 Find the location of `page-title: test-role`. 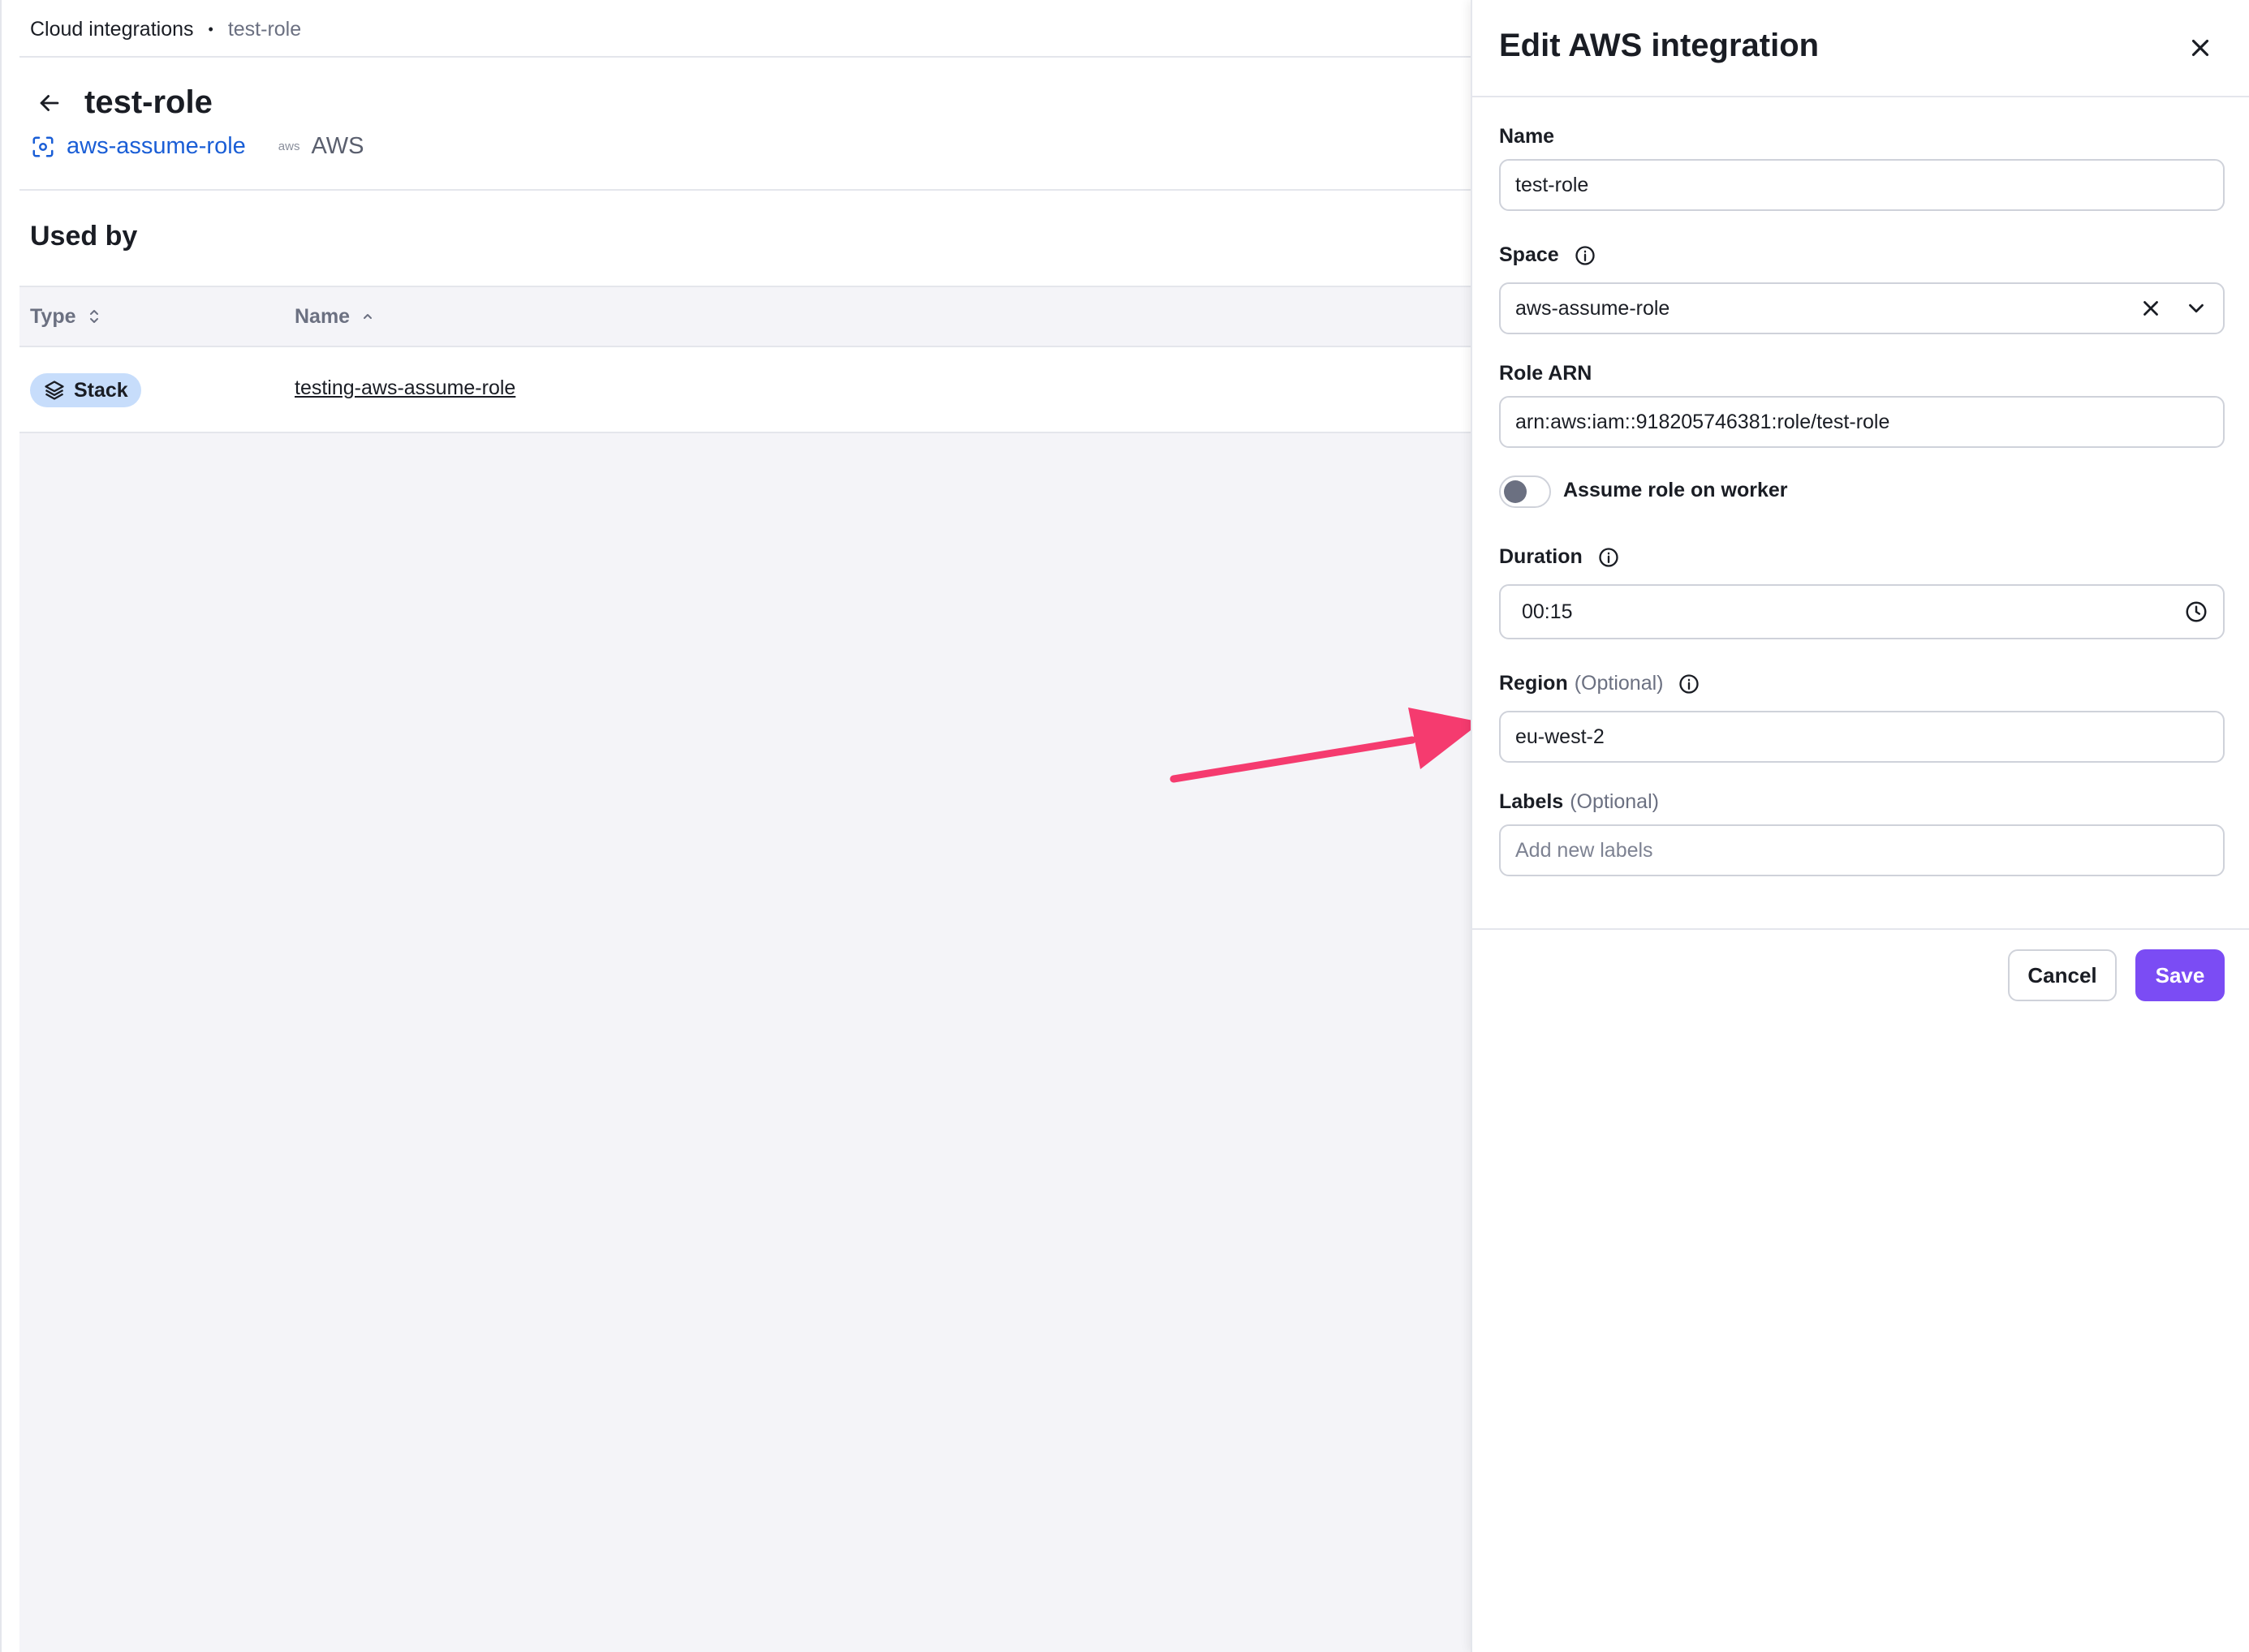

page-title: test-role is located at coordinates (148, 102).